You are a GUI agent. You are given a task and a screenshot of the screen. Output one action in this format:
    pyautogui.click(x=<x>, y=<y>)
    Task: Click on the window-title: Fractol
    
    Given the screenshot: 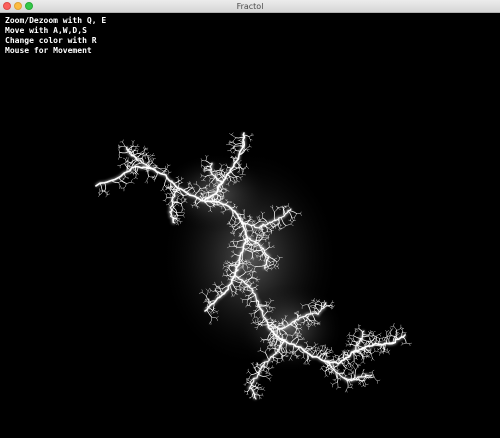 What is the action you would take?
    pyautogui.click(x=250, y=6)
    